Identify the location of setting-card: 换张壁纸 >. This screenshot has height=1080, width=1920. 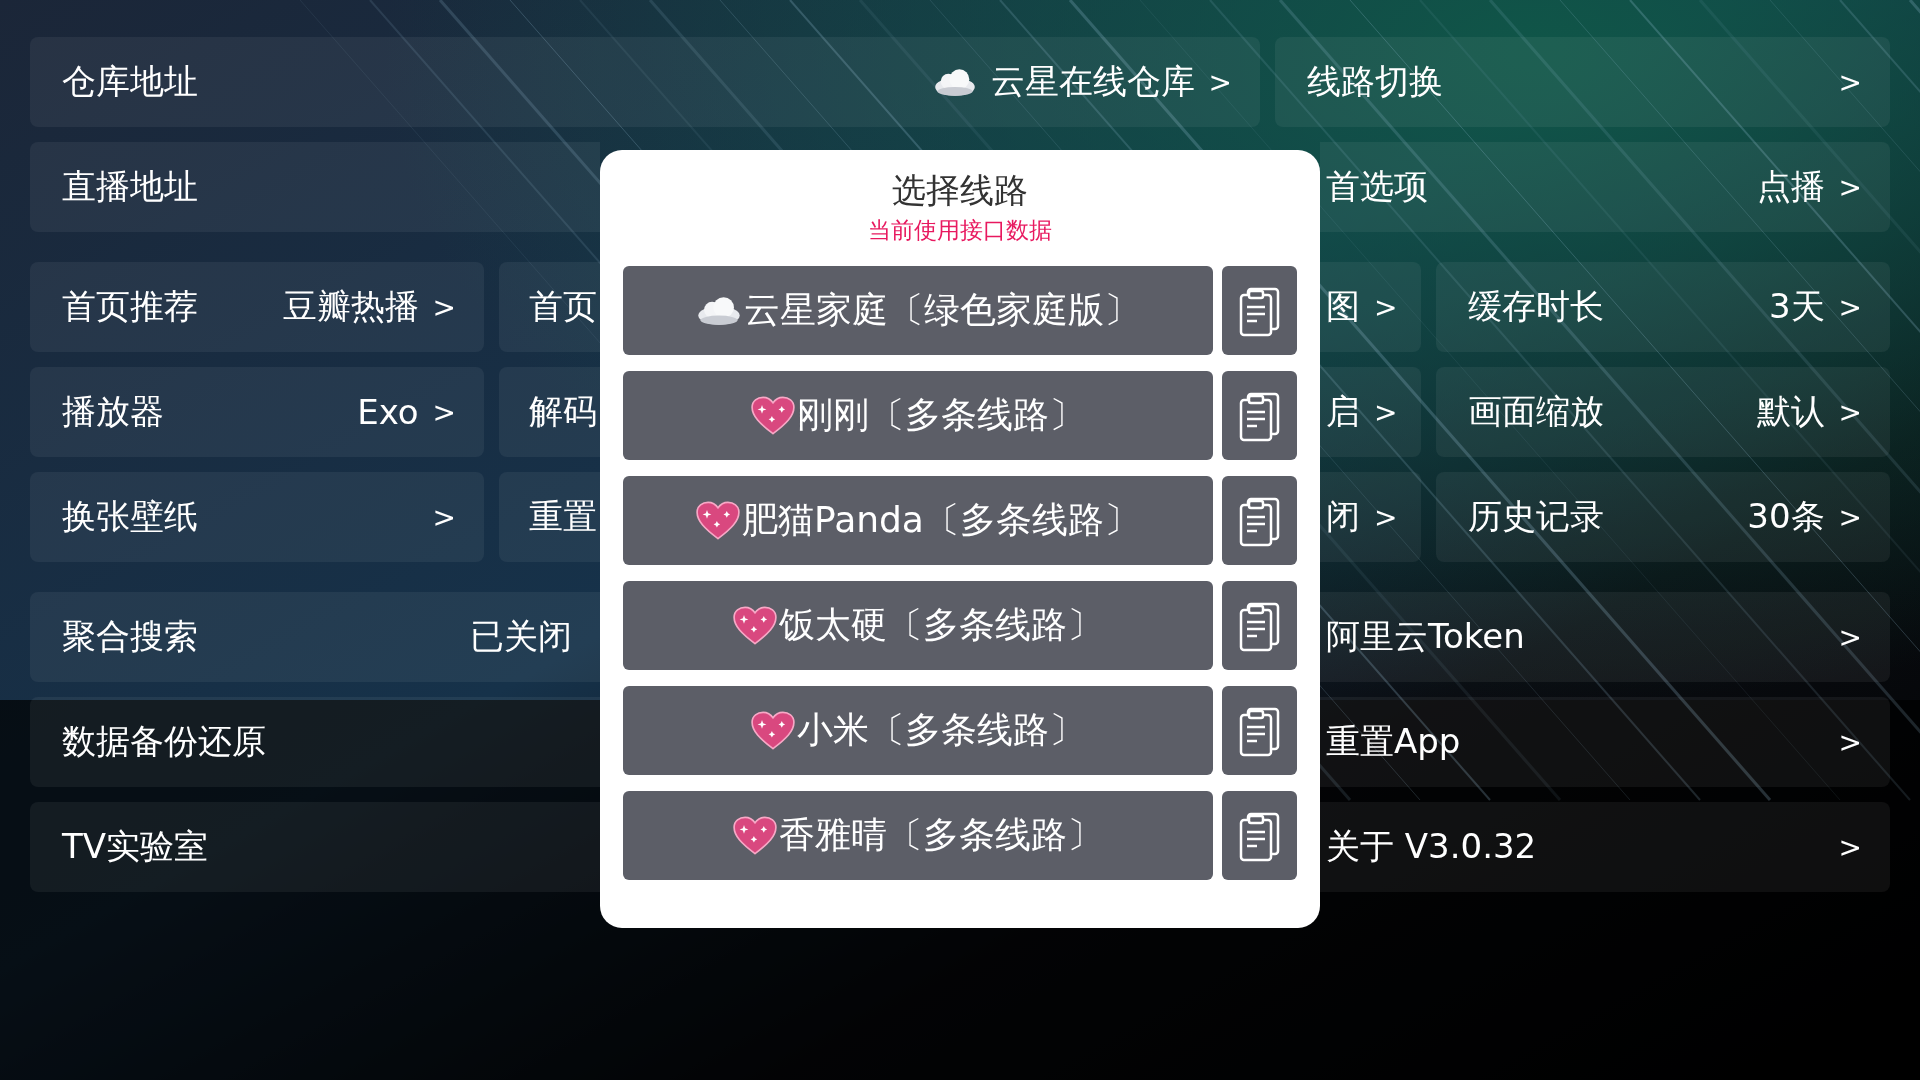
(257, 517).